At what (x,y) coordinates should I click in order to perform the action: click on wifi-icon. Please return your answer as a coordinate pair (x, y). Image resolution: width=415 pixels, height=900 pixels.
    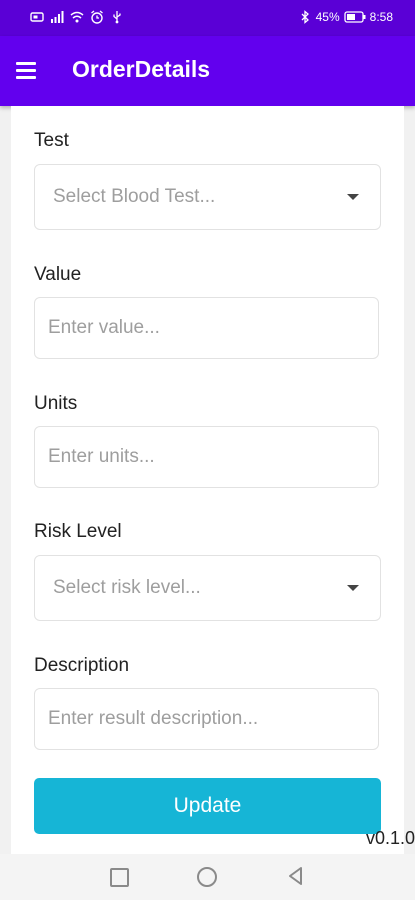
    Looking at the image, I should click on (77, 17).